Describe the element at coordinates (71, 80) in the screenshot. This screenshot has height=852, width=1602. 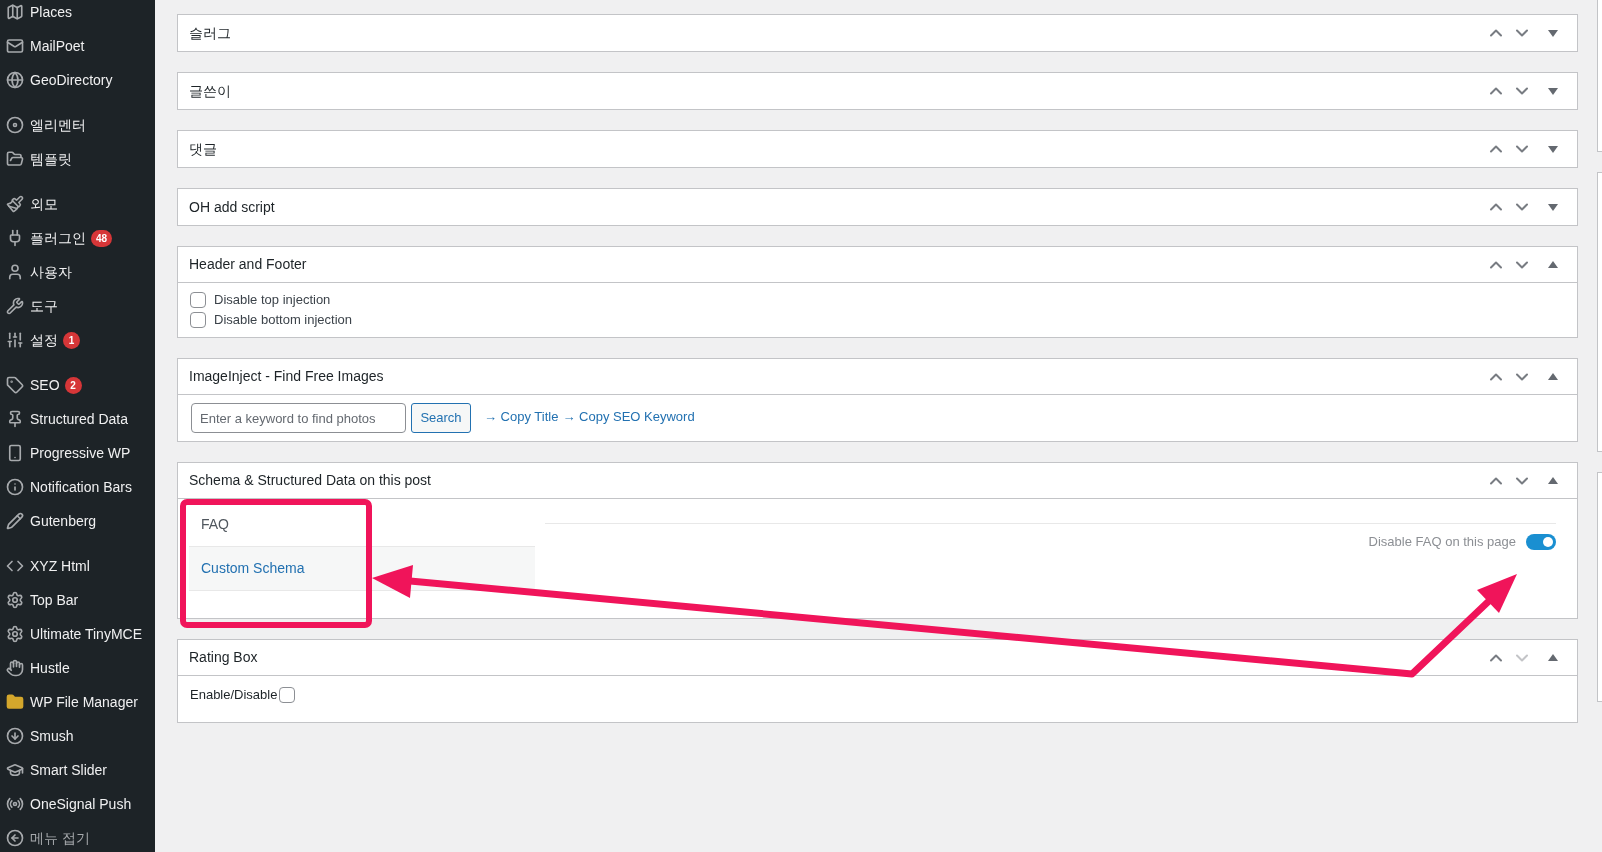
I see `menu-item: GeoDirectory` at that location.